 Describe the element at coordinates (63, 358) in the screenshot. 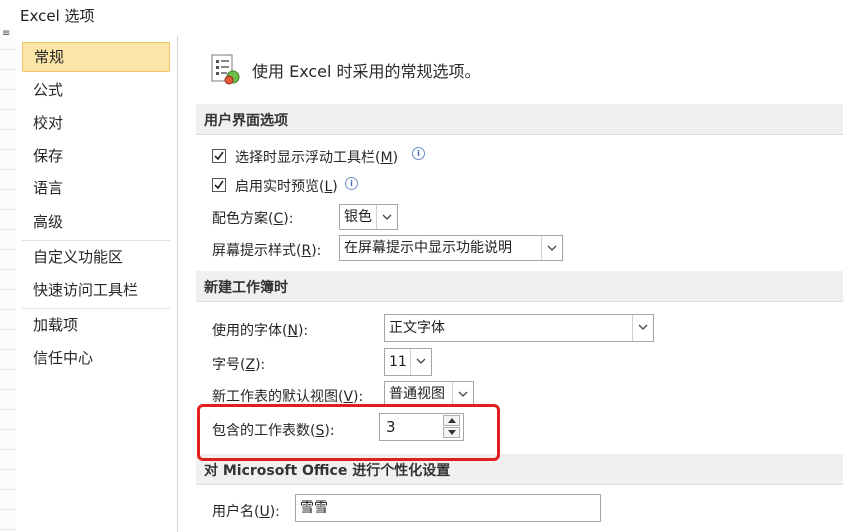

I see `sidebar-item-label: 信任中心` at that location.